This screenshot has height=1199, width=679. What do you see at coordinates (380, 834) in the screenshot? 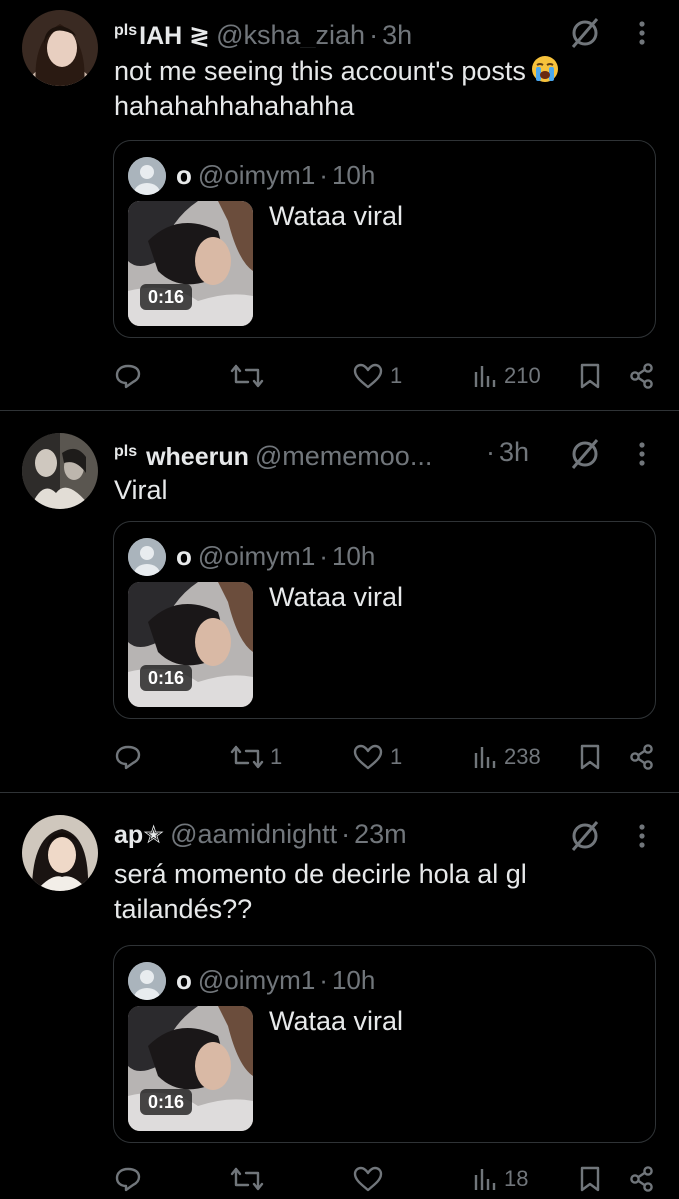
I see `post-time: 23m` at bounding box center [380, 834].